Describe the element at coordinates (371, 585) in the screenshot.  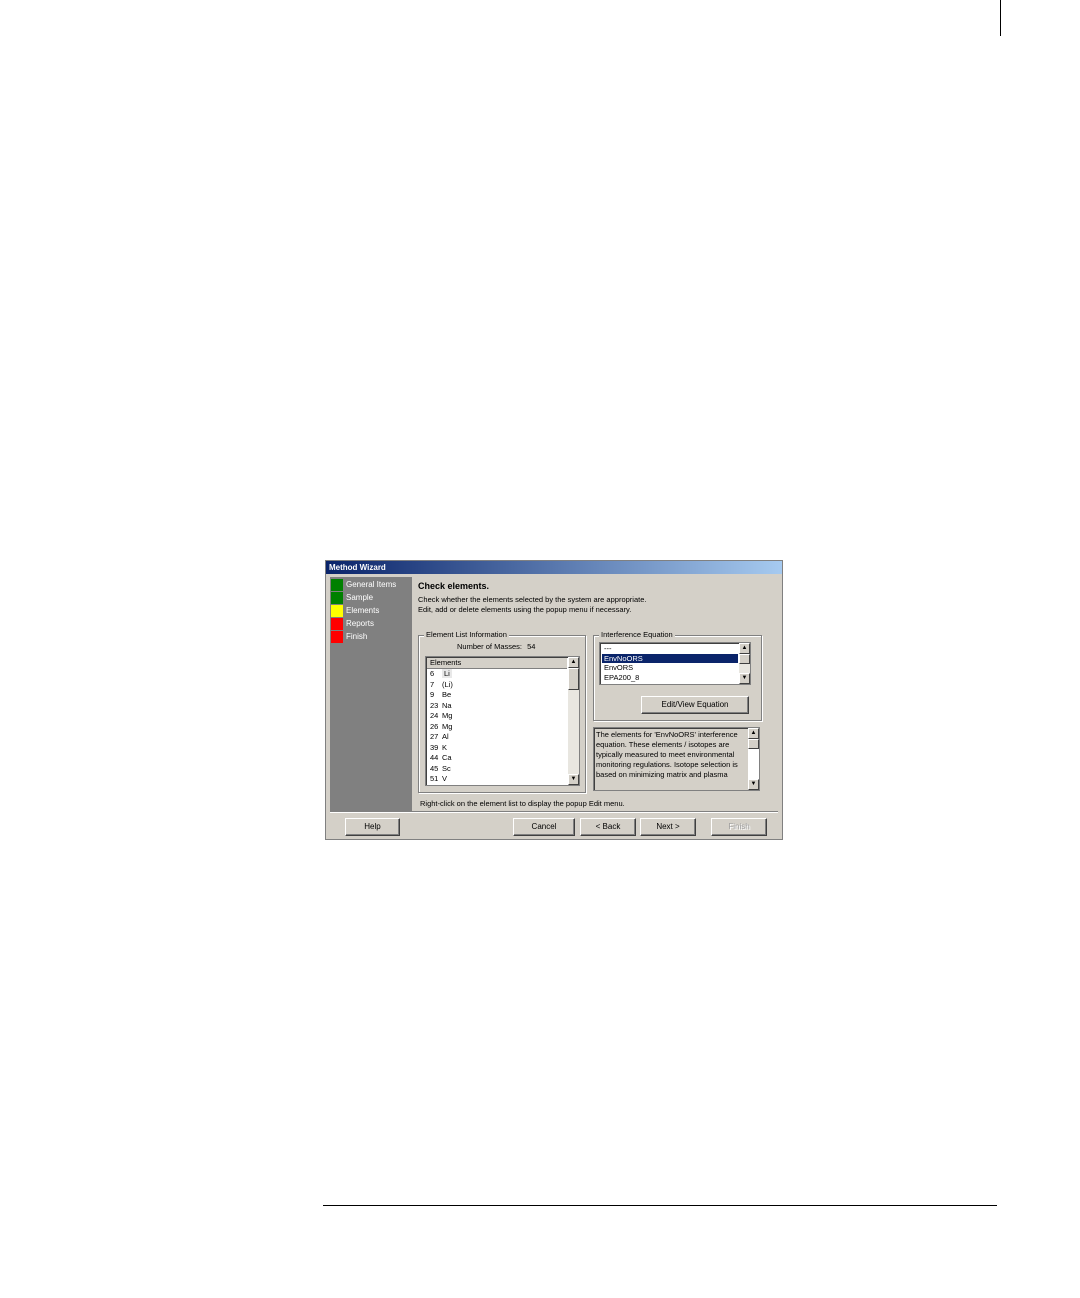
I see `step-general-items: General Items` at that location.